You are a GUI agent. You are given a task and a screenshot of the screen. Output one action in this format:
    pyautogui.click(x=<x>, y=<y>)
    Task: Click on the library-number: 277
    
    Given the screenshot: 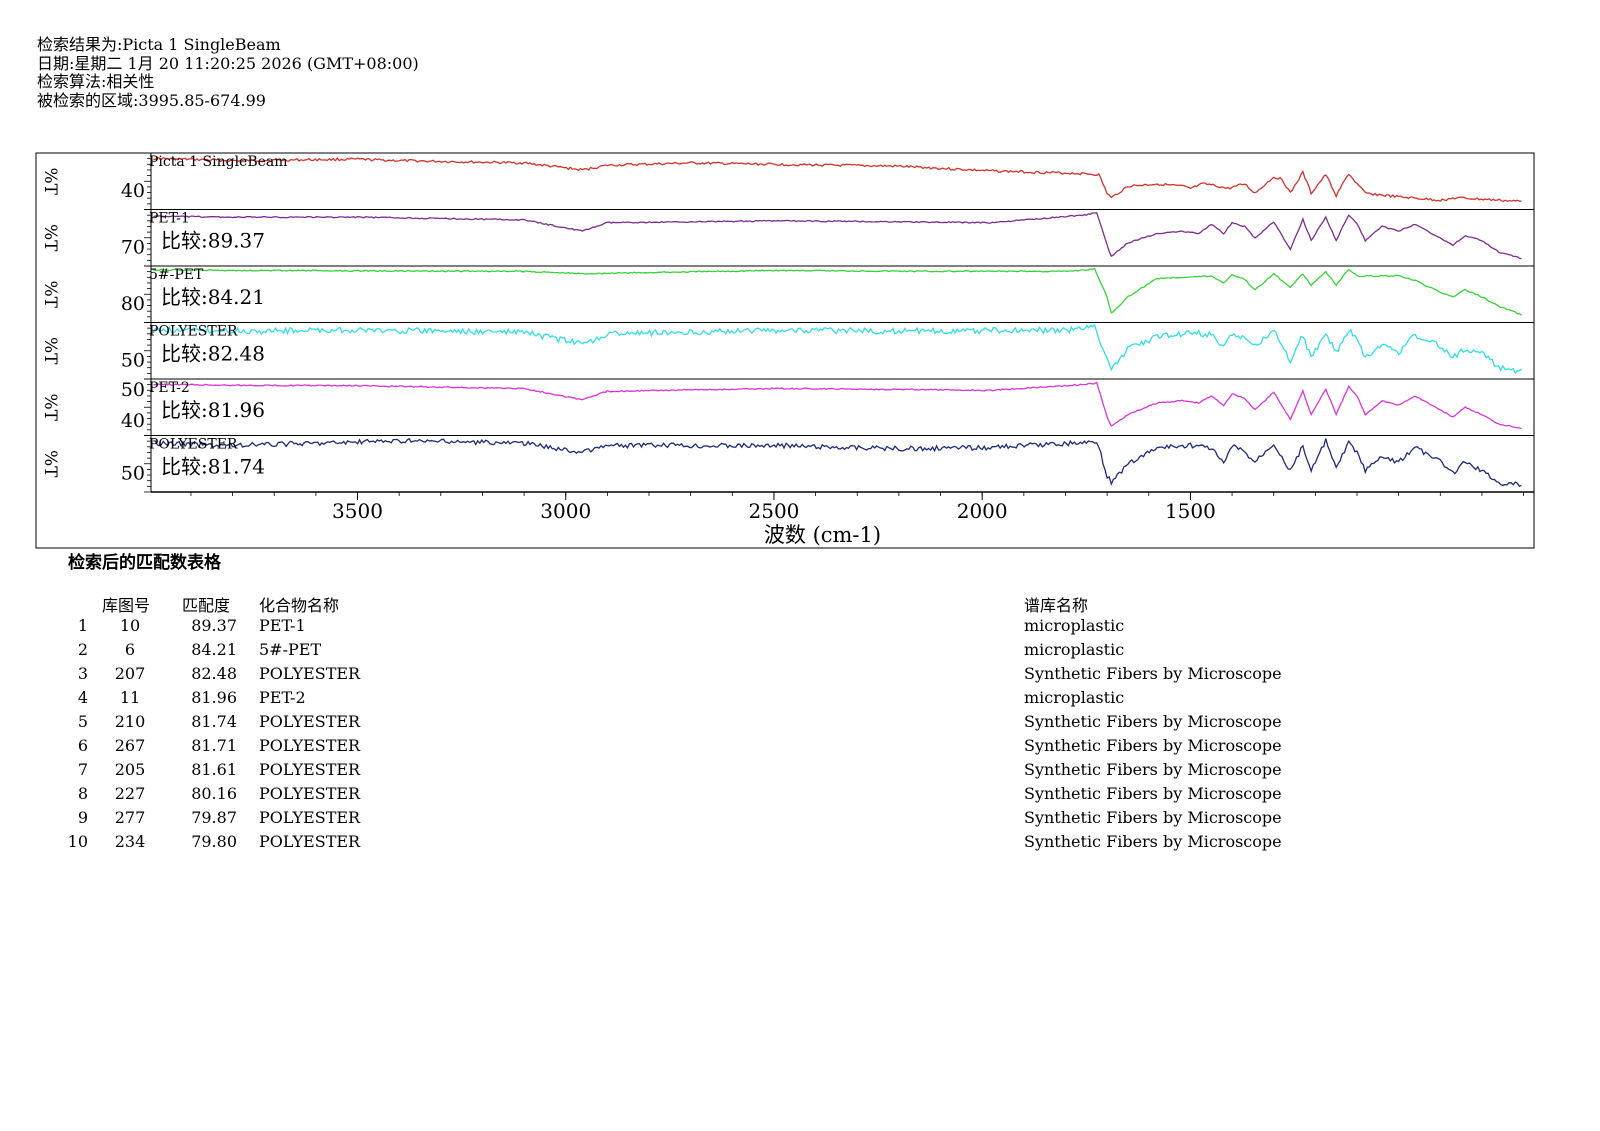 What is the action you would take?
    pyautogui.click(x=130, y=817)
    